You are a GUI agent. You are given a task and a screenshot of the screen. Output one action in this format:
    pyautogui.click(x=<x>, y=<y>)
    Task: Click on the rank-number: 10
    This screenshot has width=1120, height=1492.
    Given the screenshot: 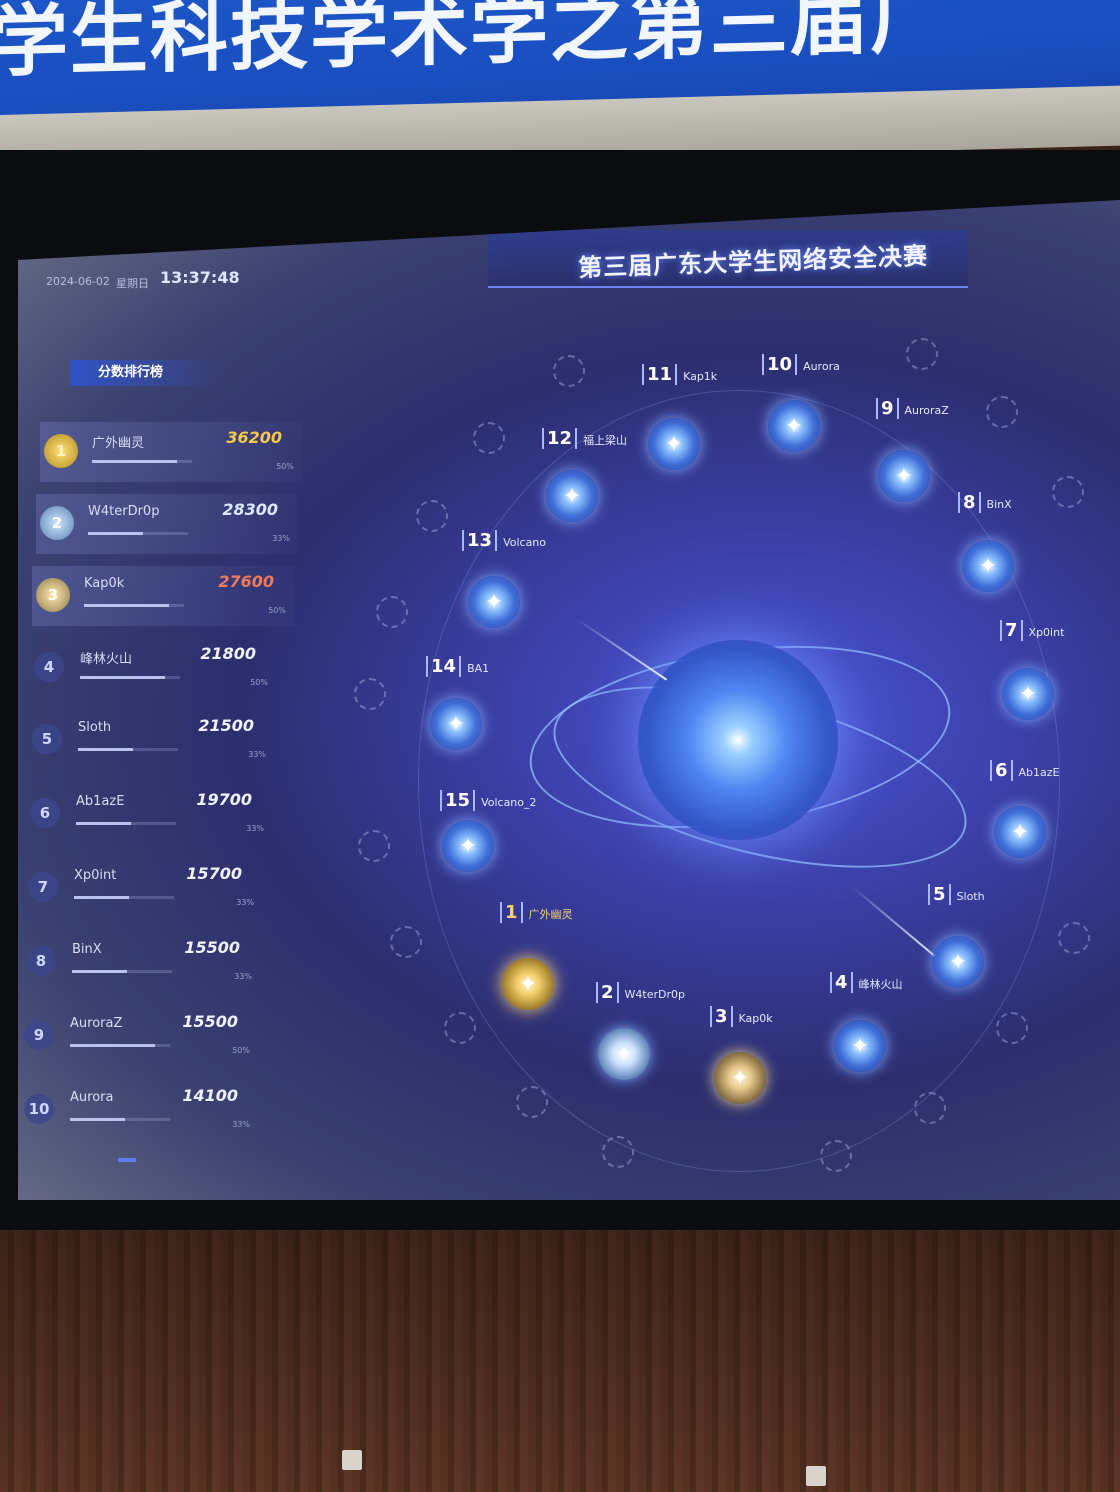 What is the action you would take?
    pyautogui.click(x=39, y=1109)
    